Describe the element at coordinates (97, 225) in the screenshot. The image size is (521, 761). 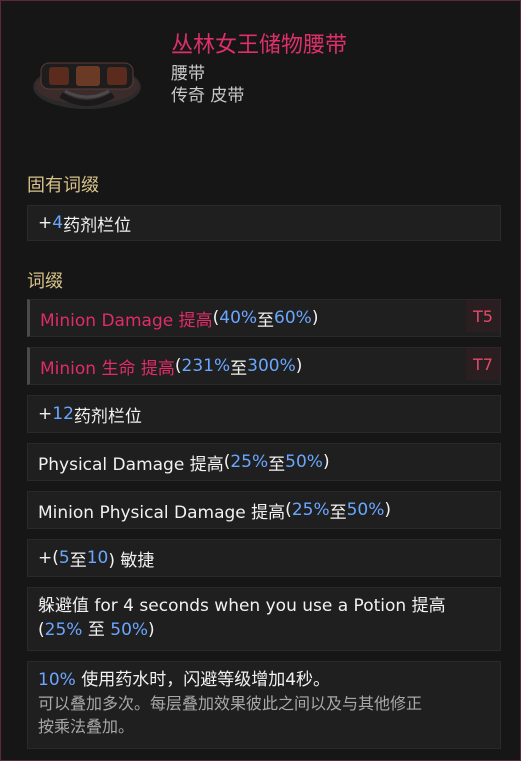
I see `implicit-text: 药剂栏位` at that location.